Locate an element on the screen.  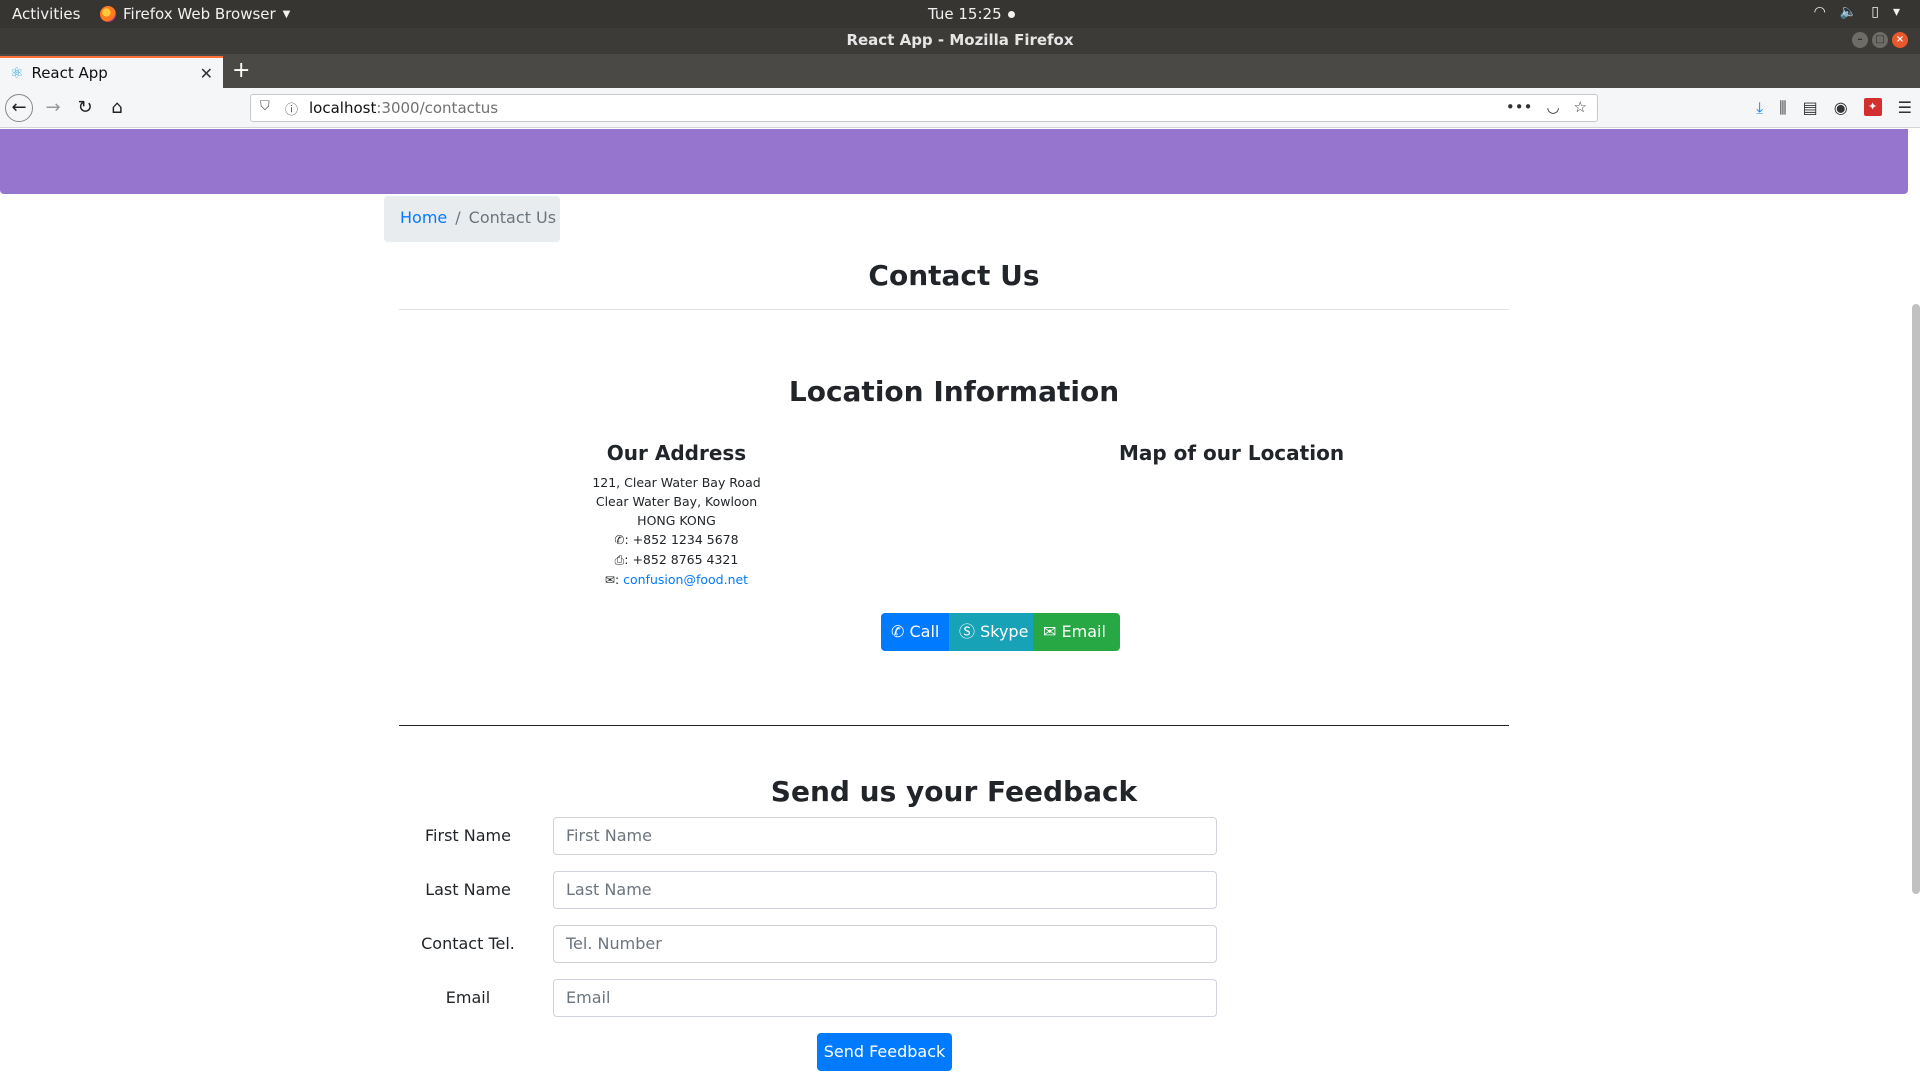
send-feedback-button: Send Feedback is located at coordinates (884, 1052).